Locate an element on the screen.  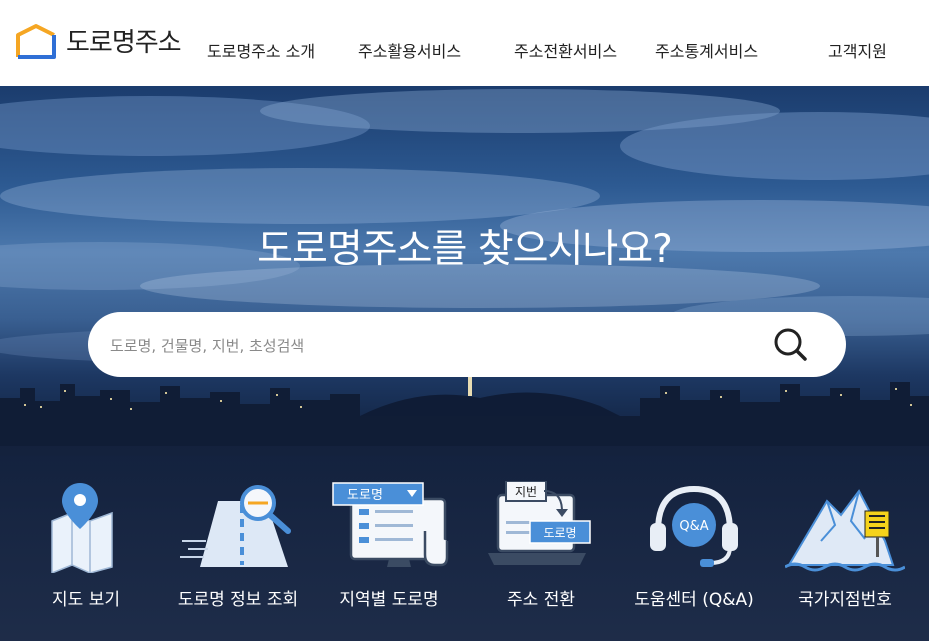
map-icon is located at coordinates (82, 528).